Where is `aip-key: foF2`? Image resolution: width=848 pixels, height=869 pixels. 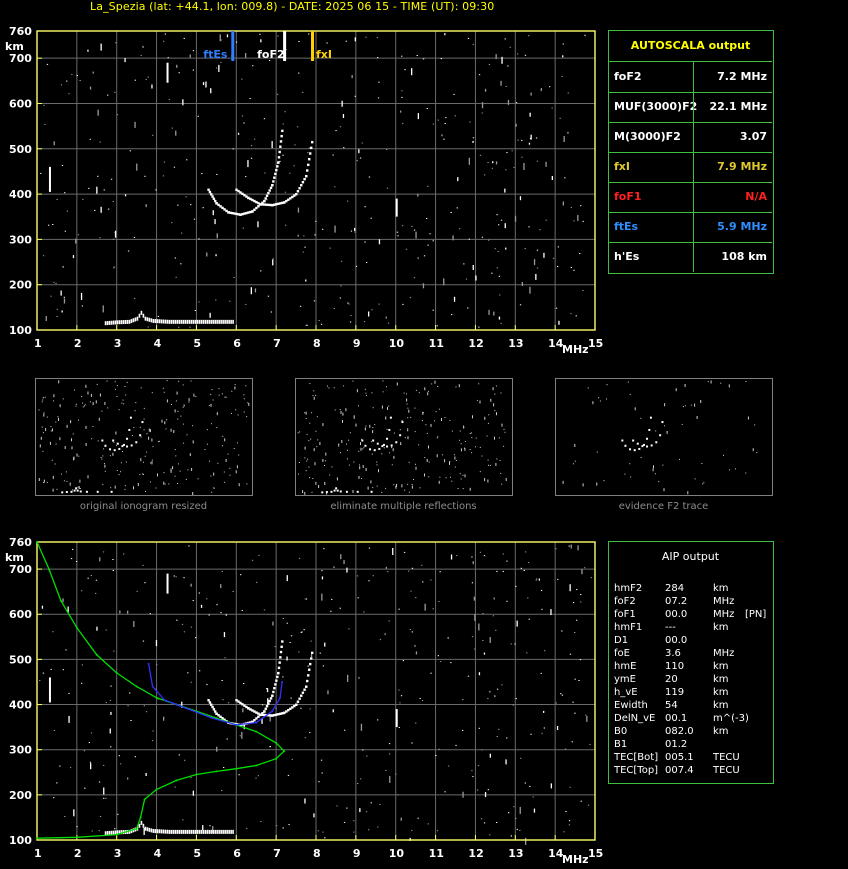
aip-key: foF2 is located at coordinates (625, 601).